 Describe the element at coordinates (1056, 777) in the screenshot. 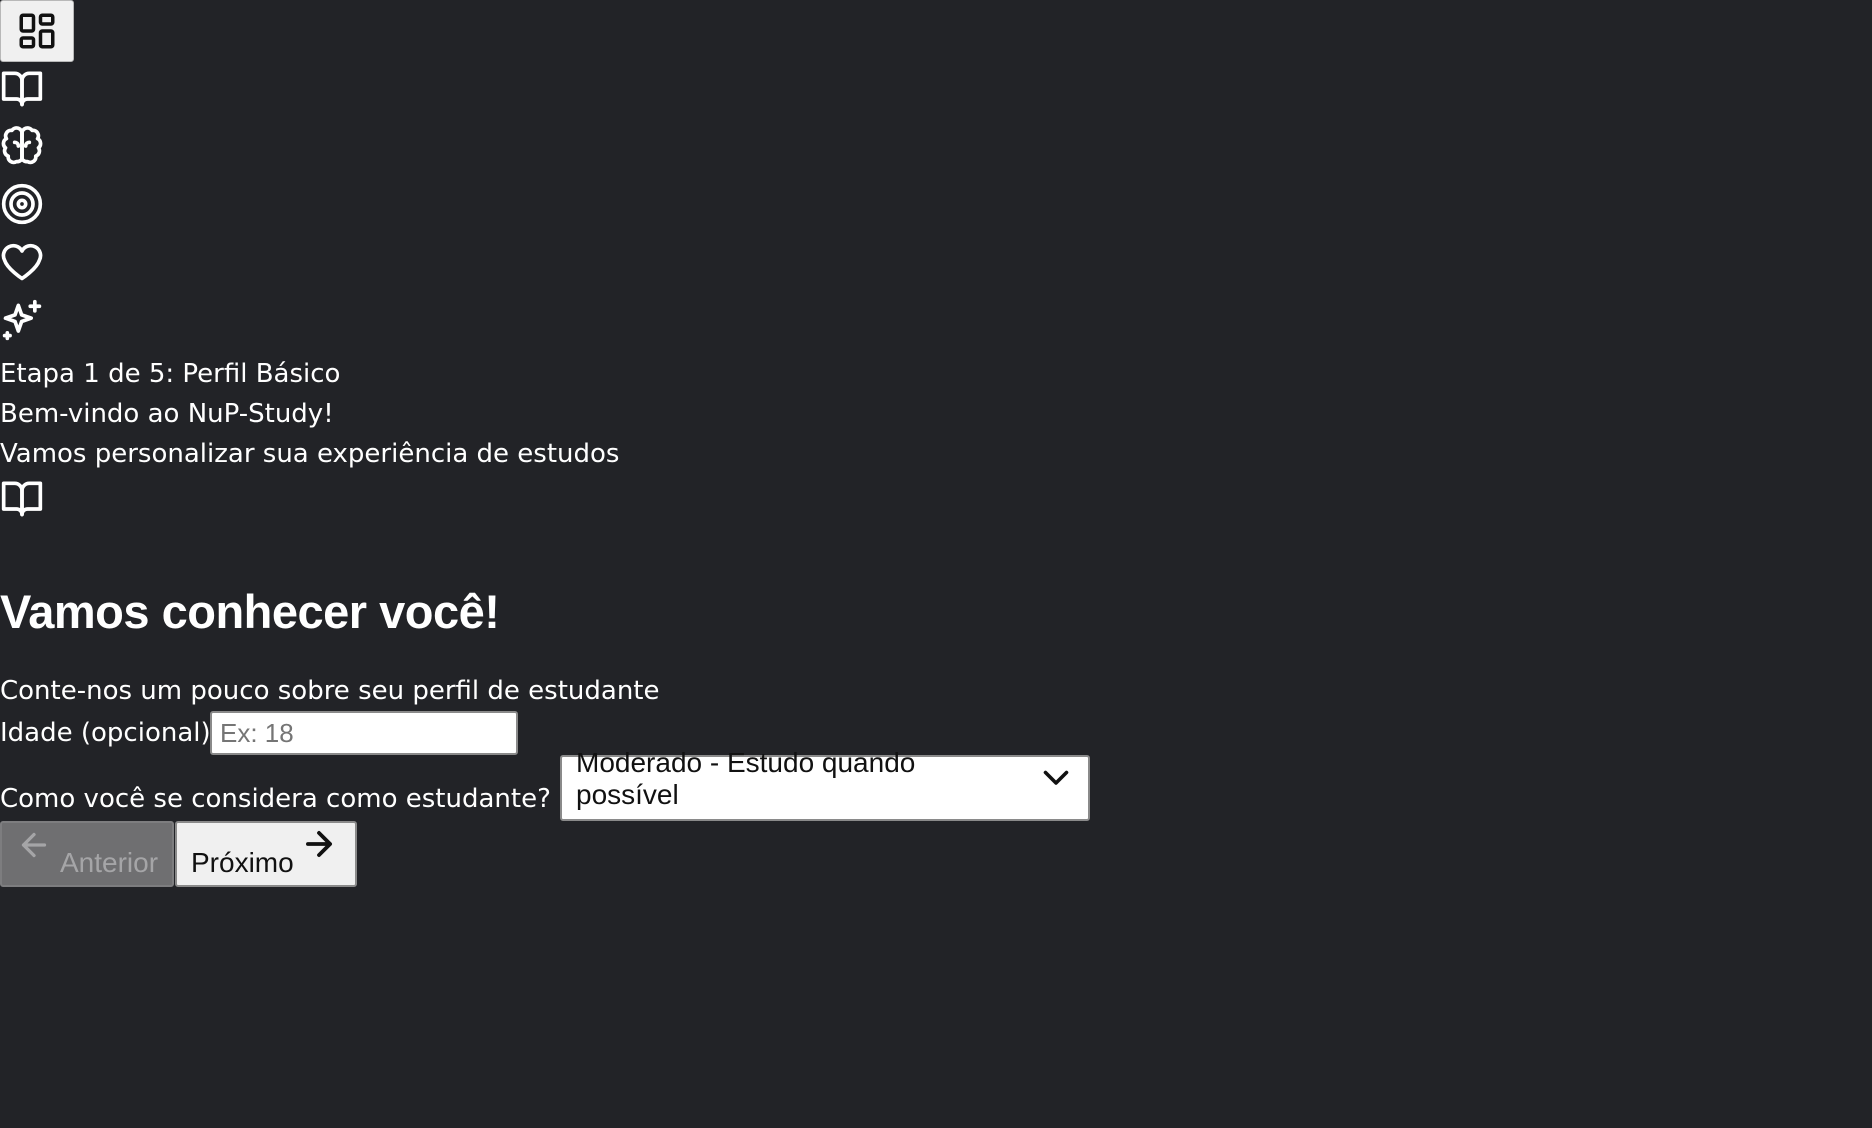

I see `chevron-down-icon` at that location.